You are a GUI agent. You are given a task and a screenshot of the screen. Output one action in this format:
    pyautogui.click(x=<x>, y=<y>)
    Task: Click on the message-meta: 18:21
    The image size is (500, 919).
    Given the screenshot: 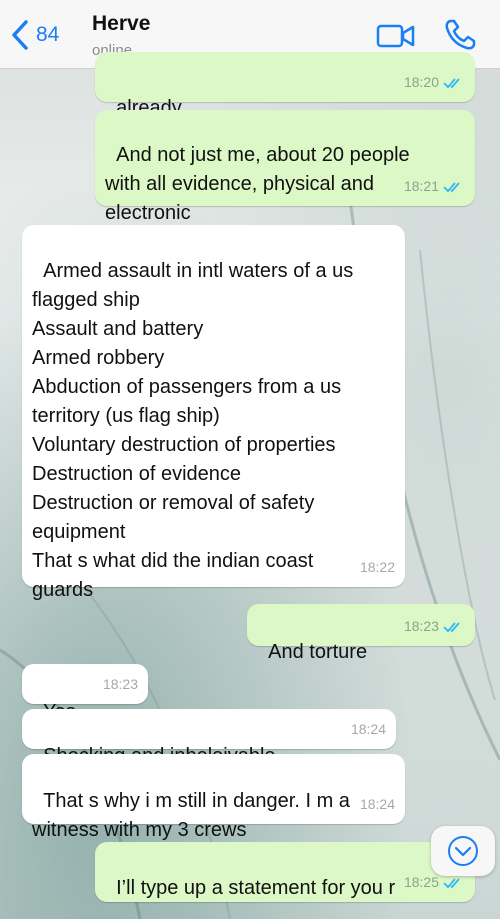 What is the action you would take?
    pyautogui.click(x=434, y=186)
    